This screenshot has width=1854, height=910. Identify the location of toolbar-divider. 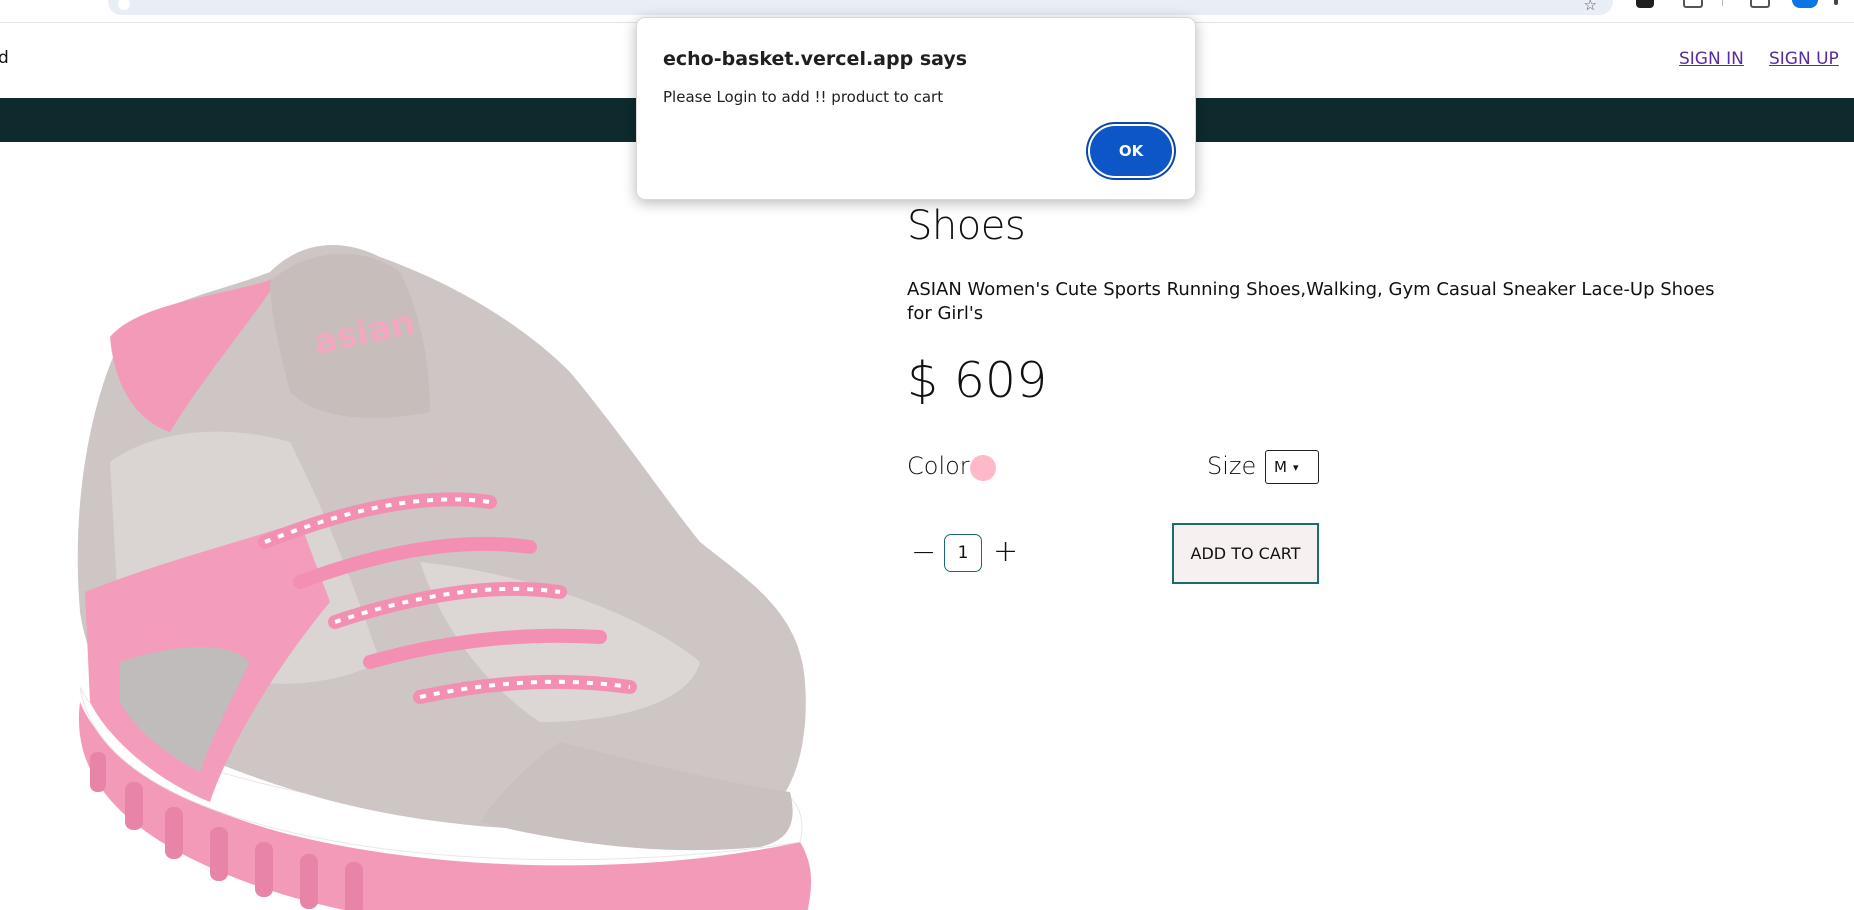
(1722, 3).